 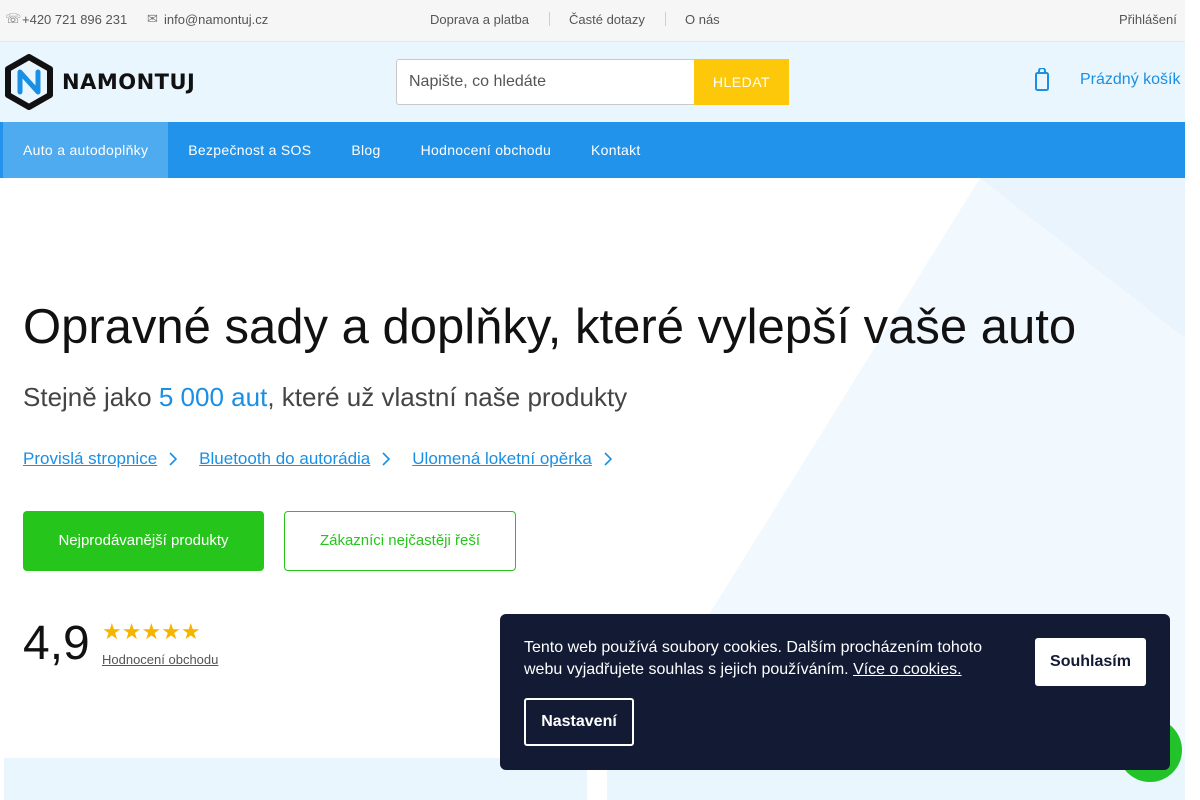 I want to click on subtitle-highlight: 5 000 aut, so click(x=213, y=397).